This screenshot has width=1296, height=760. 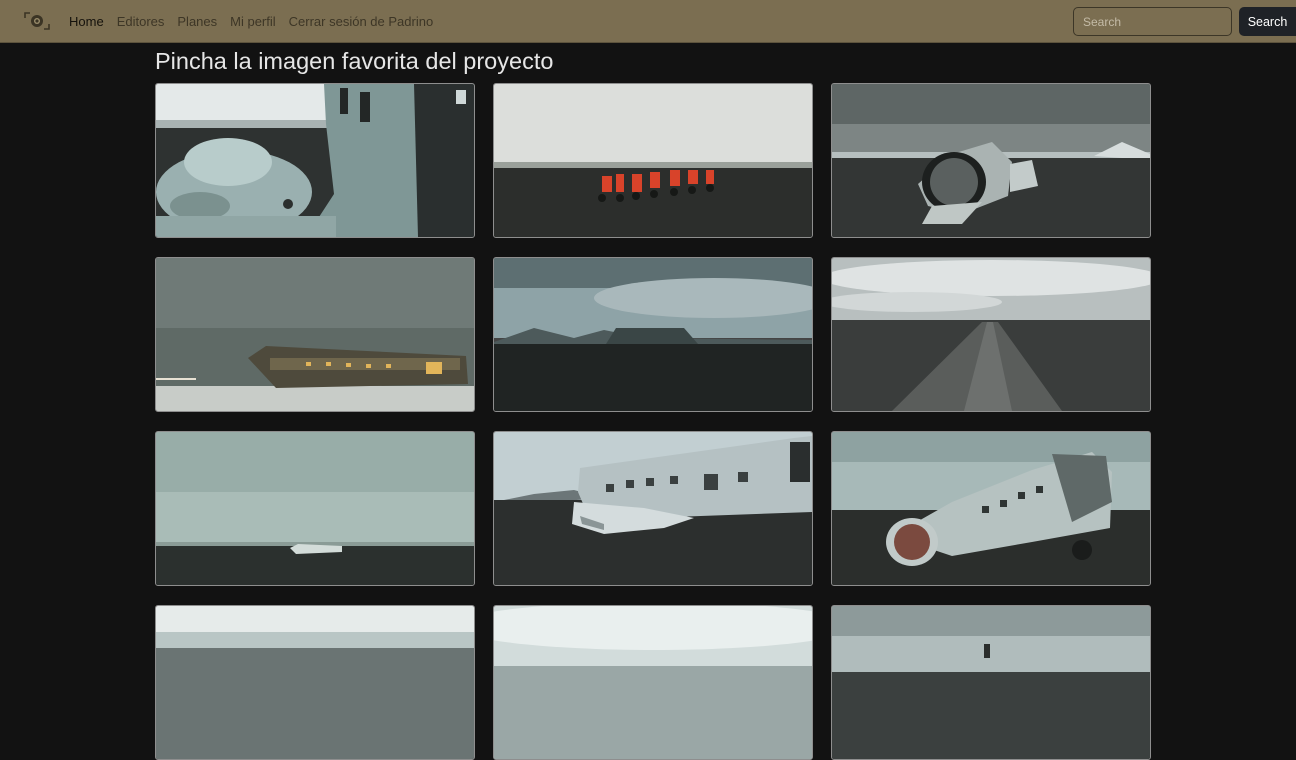 I want to click on nav-link-cerrar-sesion: Cerrar sesión de Padrino, so click(x=361, y=21).